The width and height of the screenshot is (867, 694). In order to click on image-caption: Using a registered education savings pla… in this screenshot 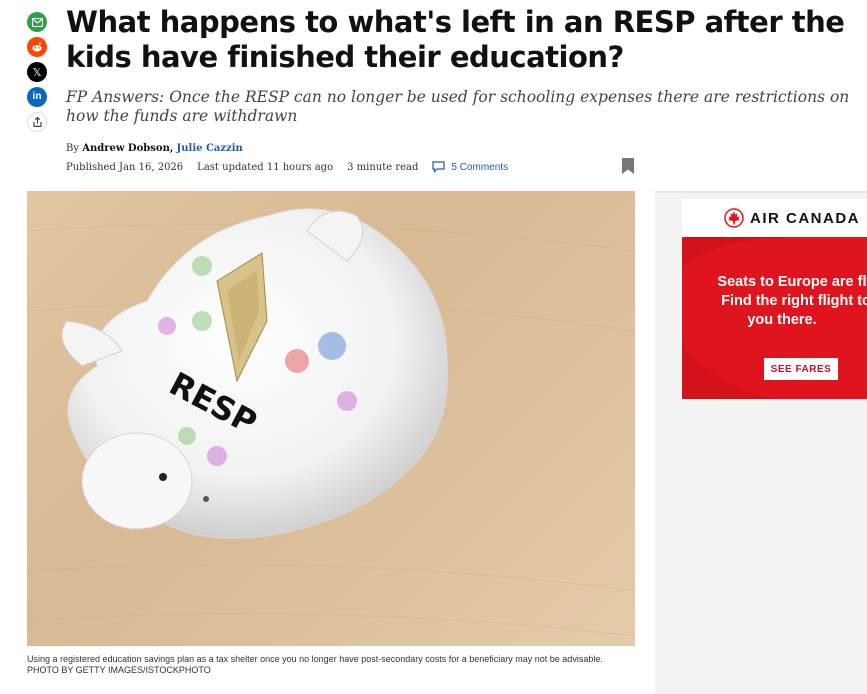, I will do `click(315, 664)`.